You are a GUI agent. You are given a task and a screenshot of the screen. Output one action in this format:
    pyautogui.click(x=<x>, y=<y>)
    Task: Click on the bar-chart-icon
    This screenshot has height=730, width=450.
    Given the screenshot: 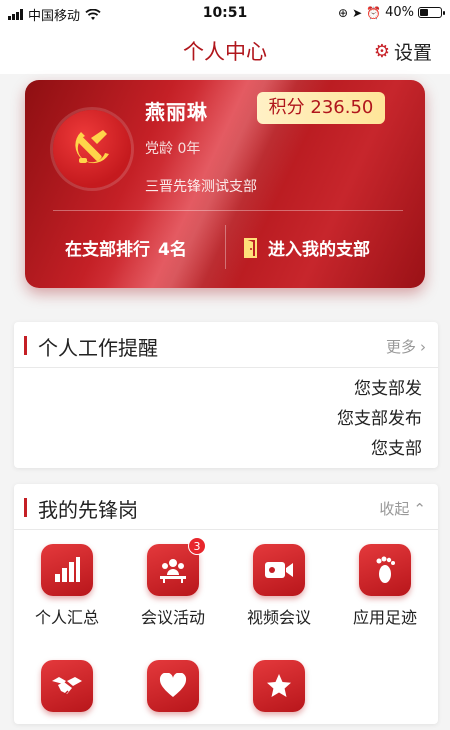 What is the action you would take?
    pyautogui.click(x=67, y=570)
    